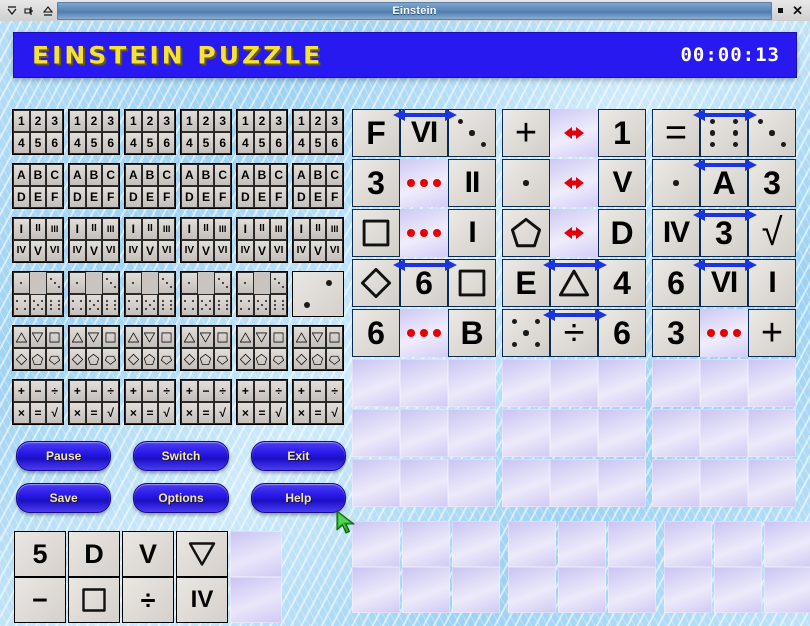 The height and width of the screenshot is (626, 810). Describe the element at coordinates (376, 233) in the screenshot. I see `clue-slot-square` at that location.